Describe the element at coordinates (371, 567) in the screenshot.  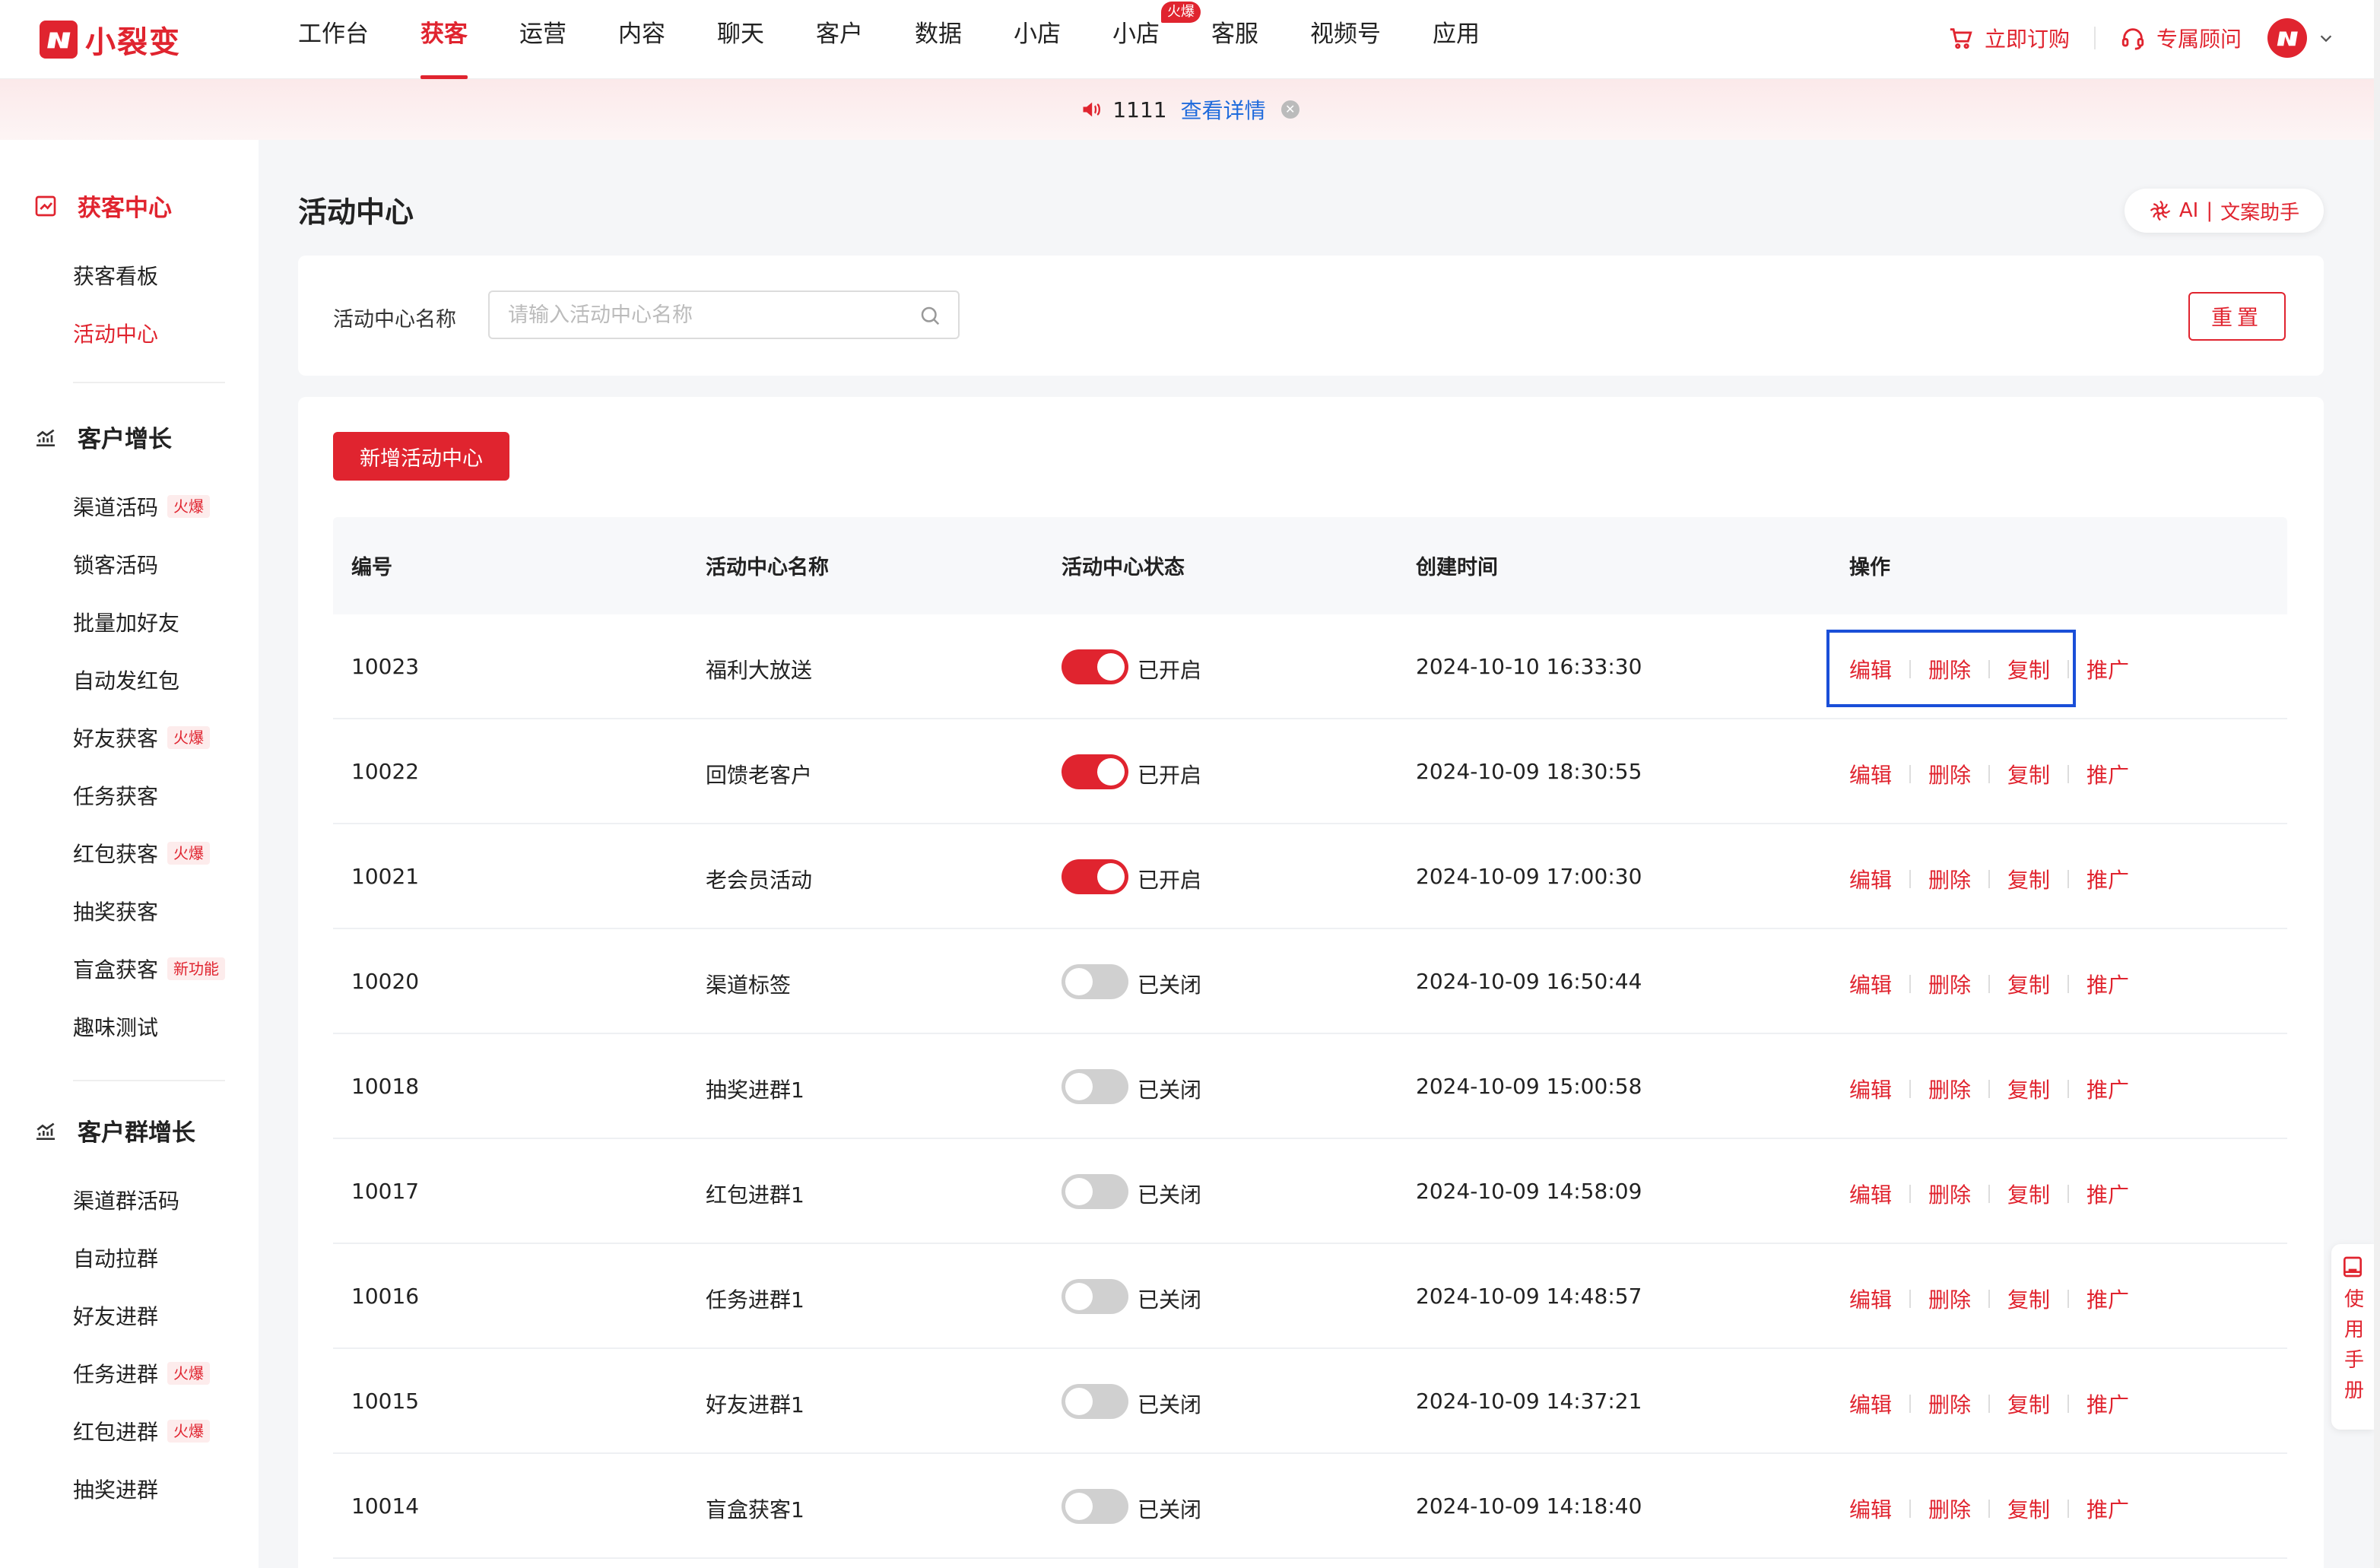
I see `column-header-id: 编号` at that location.